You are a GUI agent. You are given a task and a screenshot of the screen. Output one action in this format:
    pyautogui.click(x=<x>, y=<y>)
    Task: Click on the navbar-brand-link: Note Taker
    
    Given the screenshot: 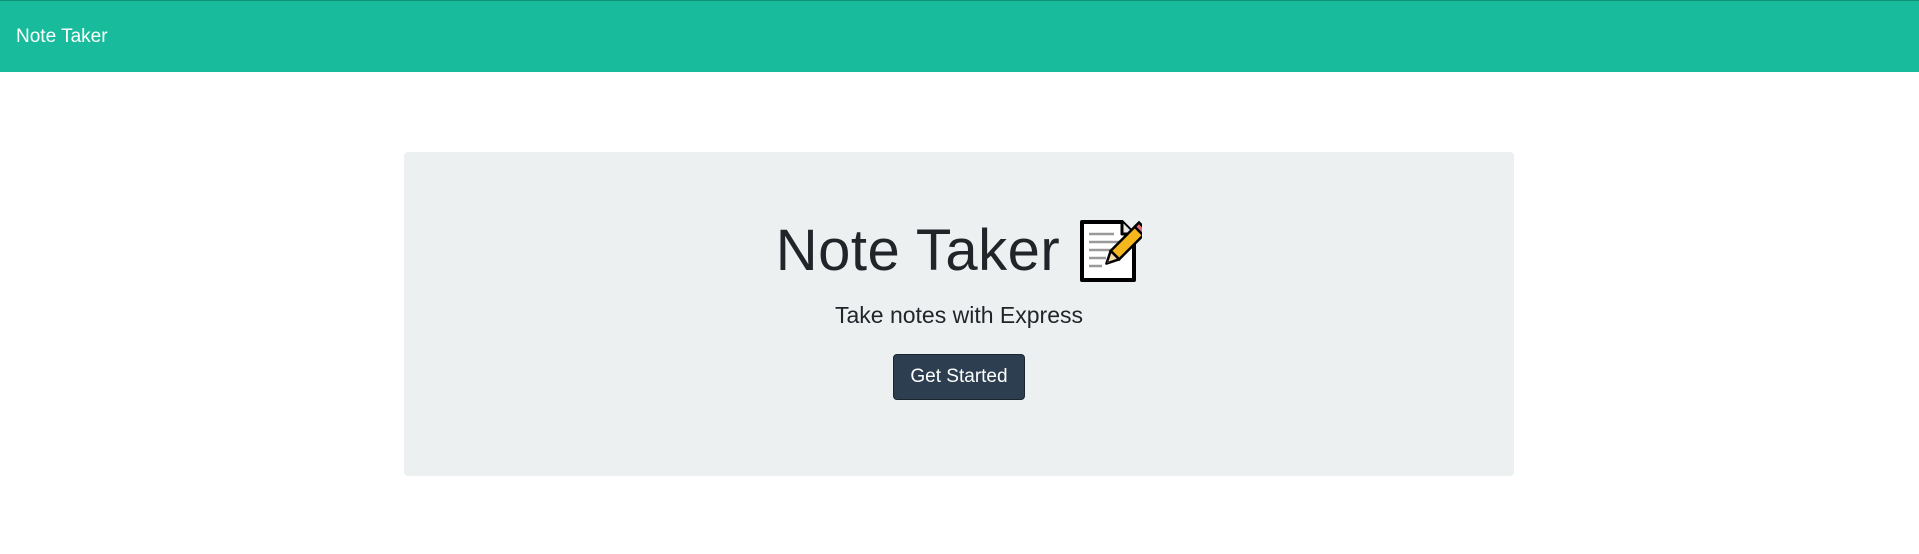 What is the action you would take?
    pyautogui.click(x=62, y=37)
    